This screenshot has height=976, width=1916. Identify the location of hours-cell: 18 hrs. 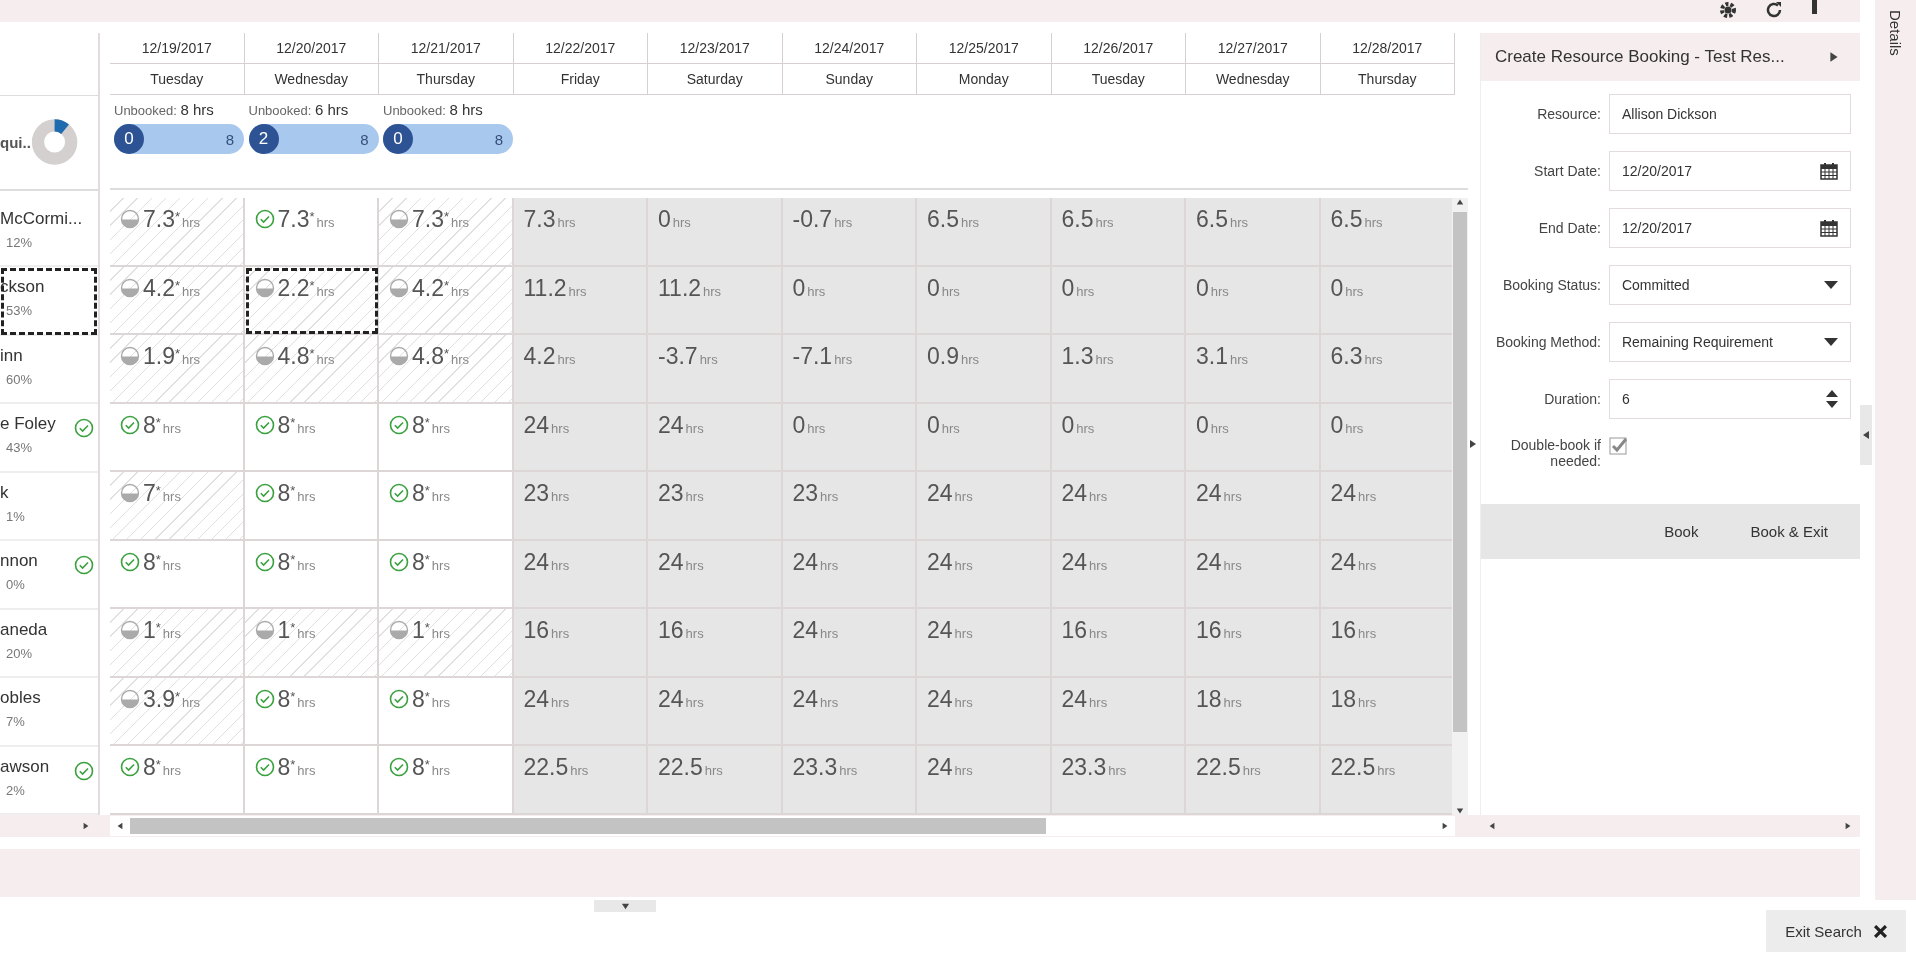
(1386, 711).